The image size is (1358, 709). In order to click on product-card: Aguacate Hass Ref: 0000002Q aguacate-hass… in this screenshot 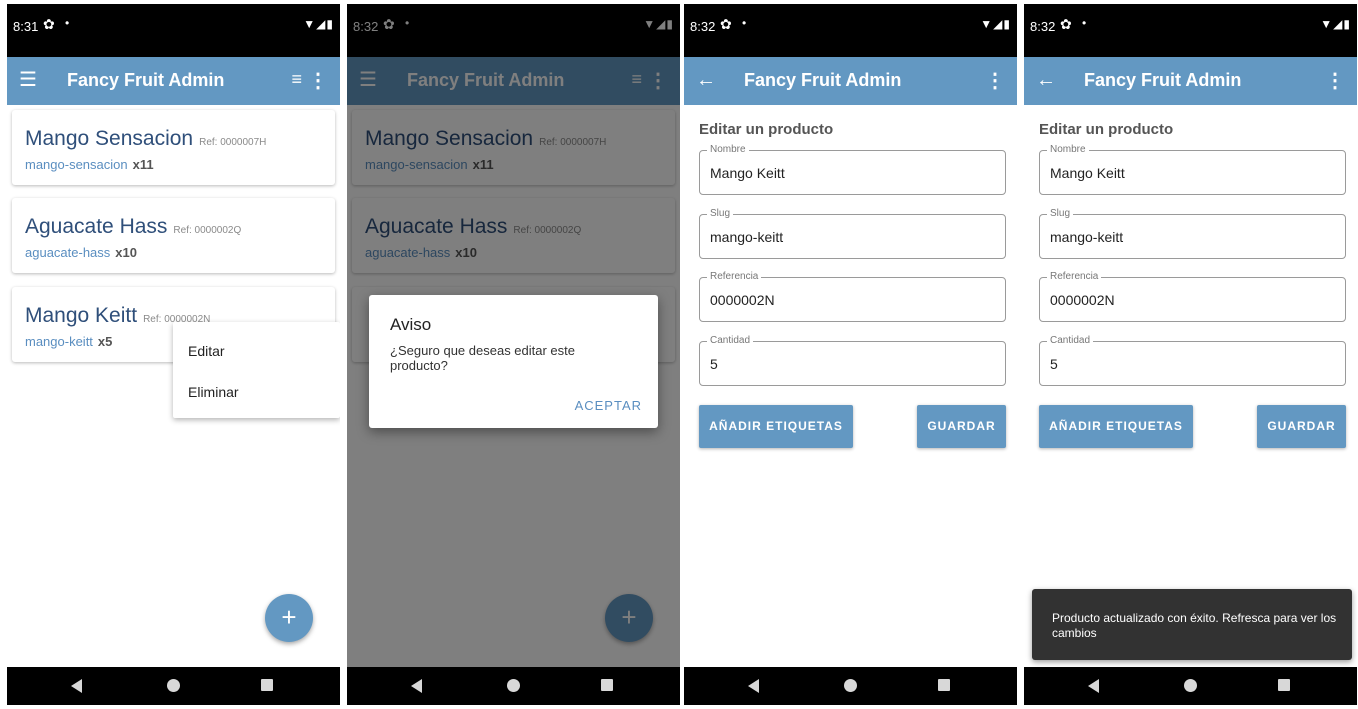, I will do `click(173, 235)`.